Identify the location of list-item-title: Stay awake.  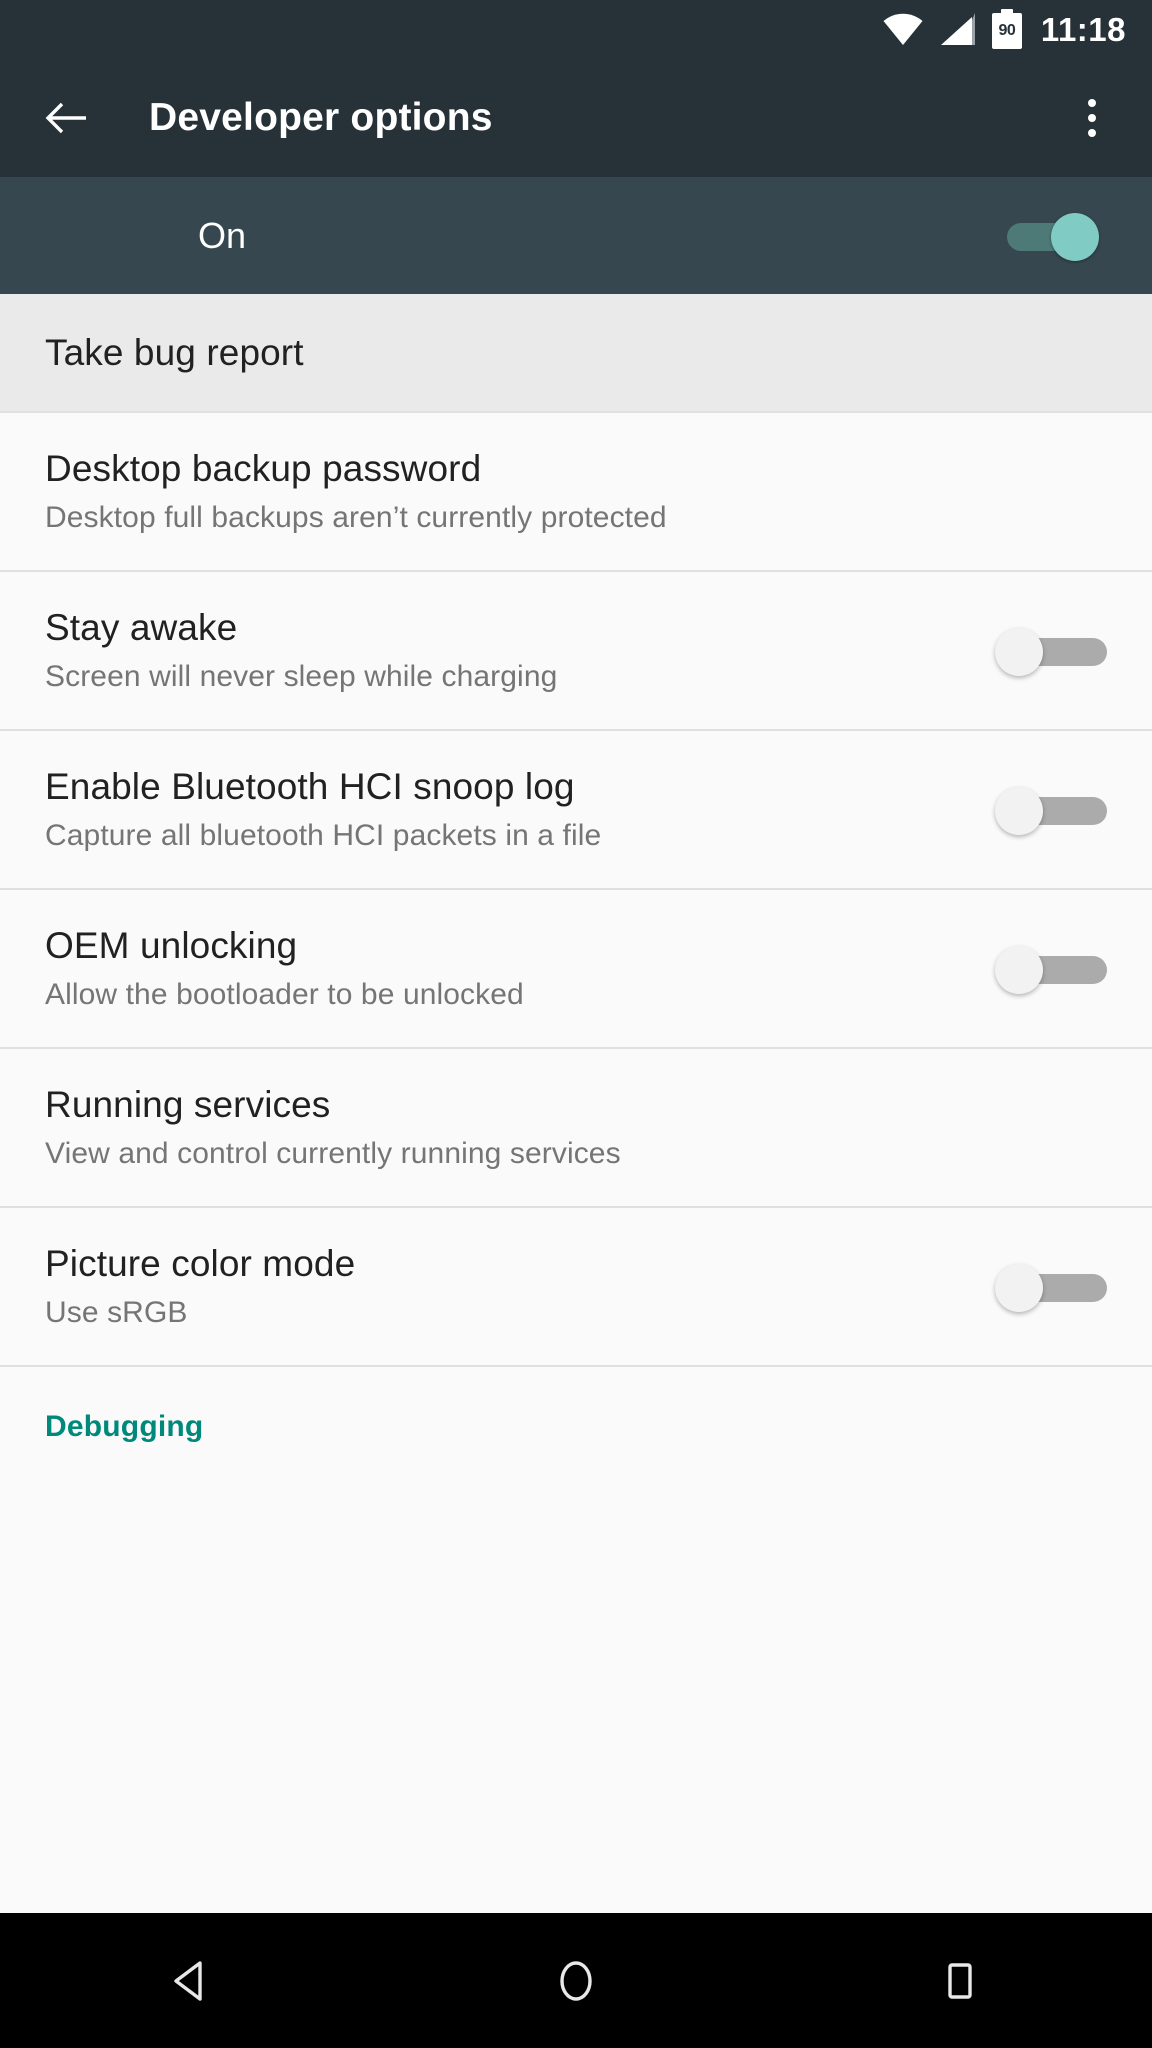
(141, 627).